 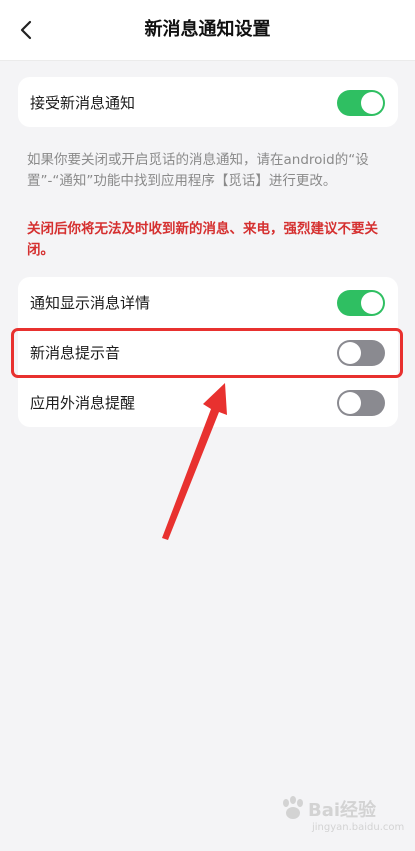 What do you see at coordinates (83, 402) in the screenshot?
I see `setting-label: 应用外消息提醒` at bounding box center [83, 402].